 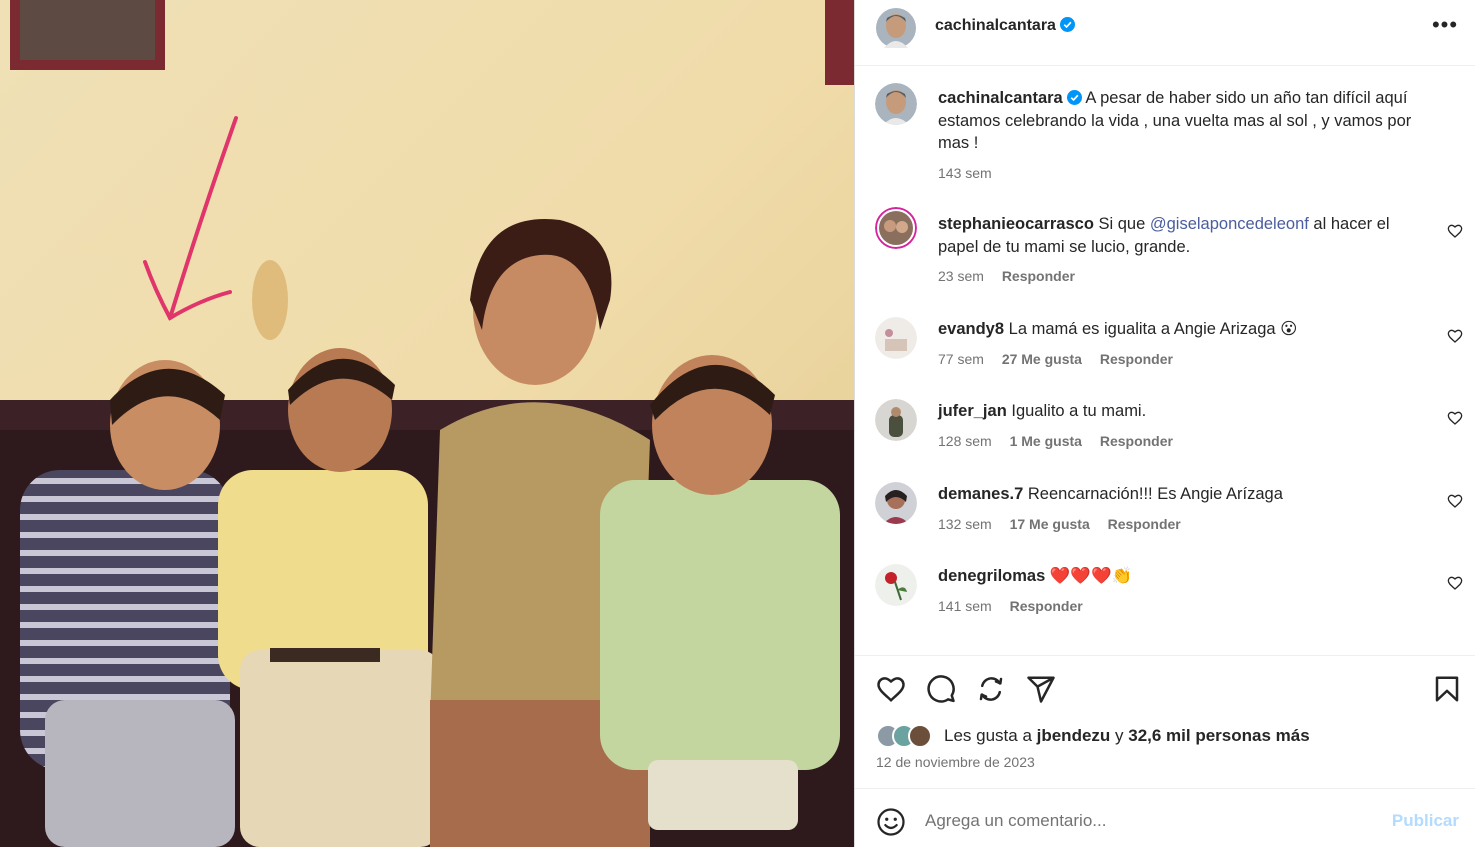 What do you see at coordinates (991, 689) in the screenshot?
I see `repost-icon` at bounding box center [991, 689].